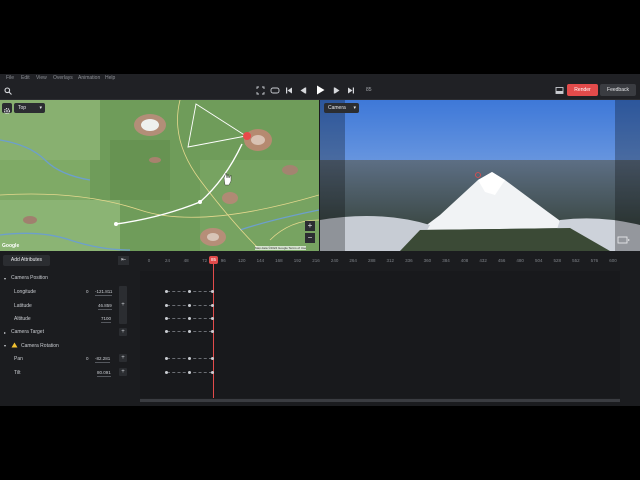 Image resolution: width=640 pixels, height=480 pixels. I want to click on ruler-tick-label: 0, so click(149, 260).